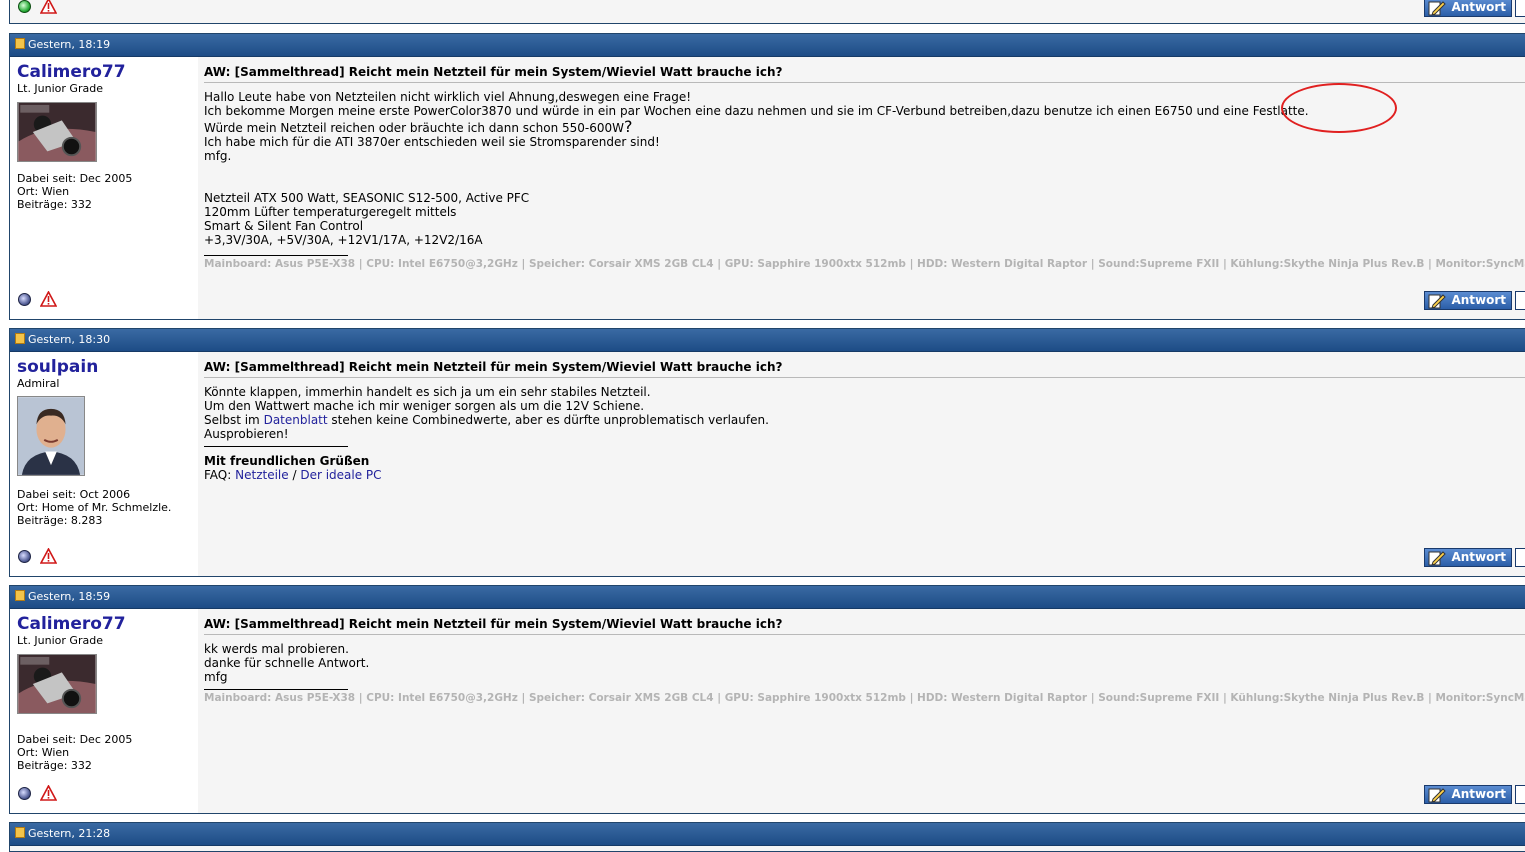  What do you see at coordinates (24, 6) in the screenshot?
I see `online-status-icon` at bounding box center [24, 6].